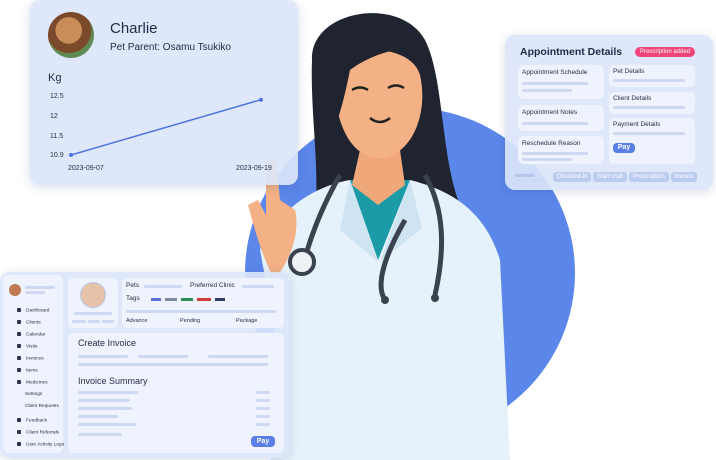 The width and height of the screenshot is (716, 460). I want to click on sidebar-item-items: Items, so click(27, 370).